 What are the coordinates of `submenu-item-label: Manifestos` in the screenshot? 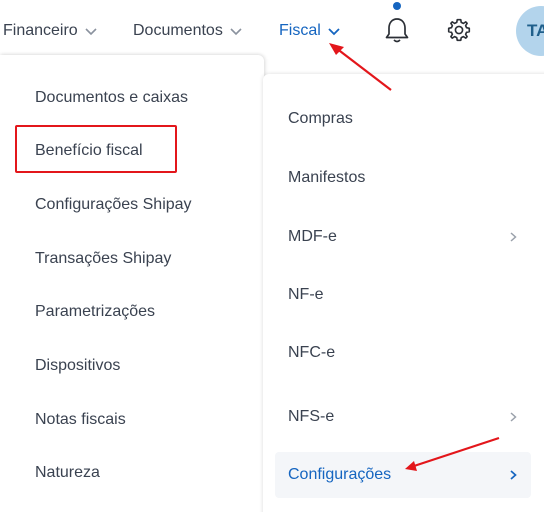 It's located at (327, 177).